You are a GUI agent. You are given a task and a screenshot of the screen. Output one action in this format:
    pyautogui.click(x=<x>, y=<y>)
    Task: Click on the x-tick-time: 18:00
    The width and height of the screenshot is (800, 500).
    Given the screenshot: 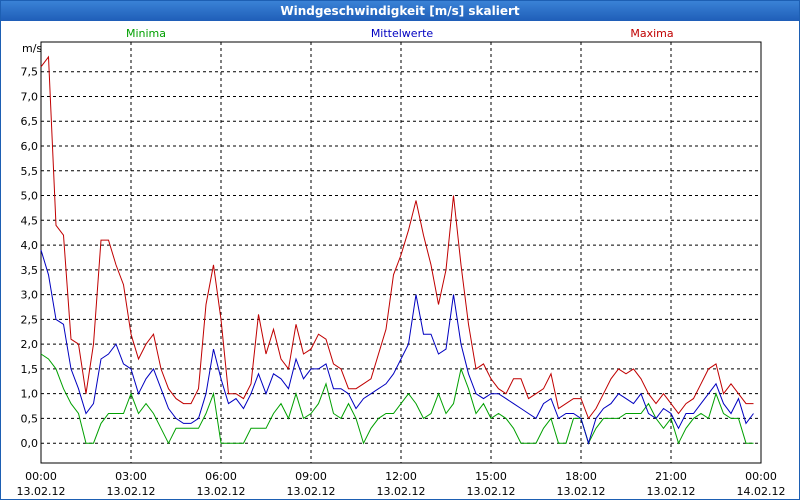 What is the action you would take?
    pyautogui.click(x=581, y=476)
    